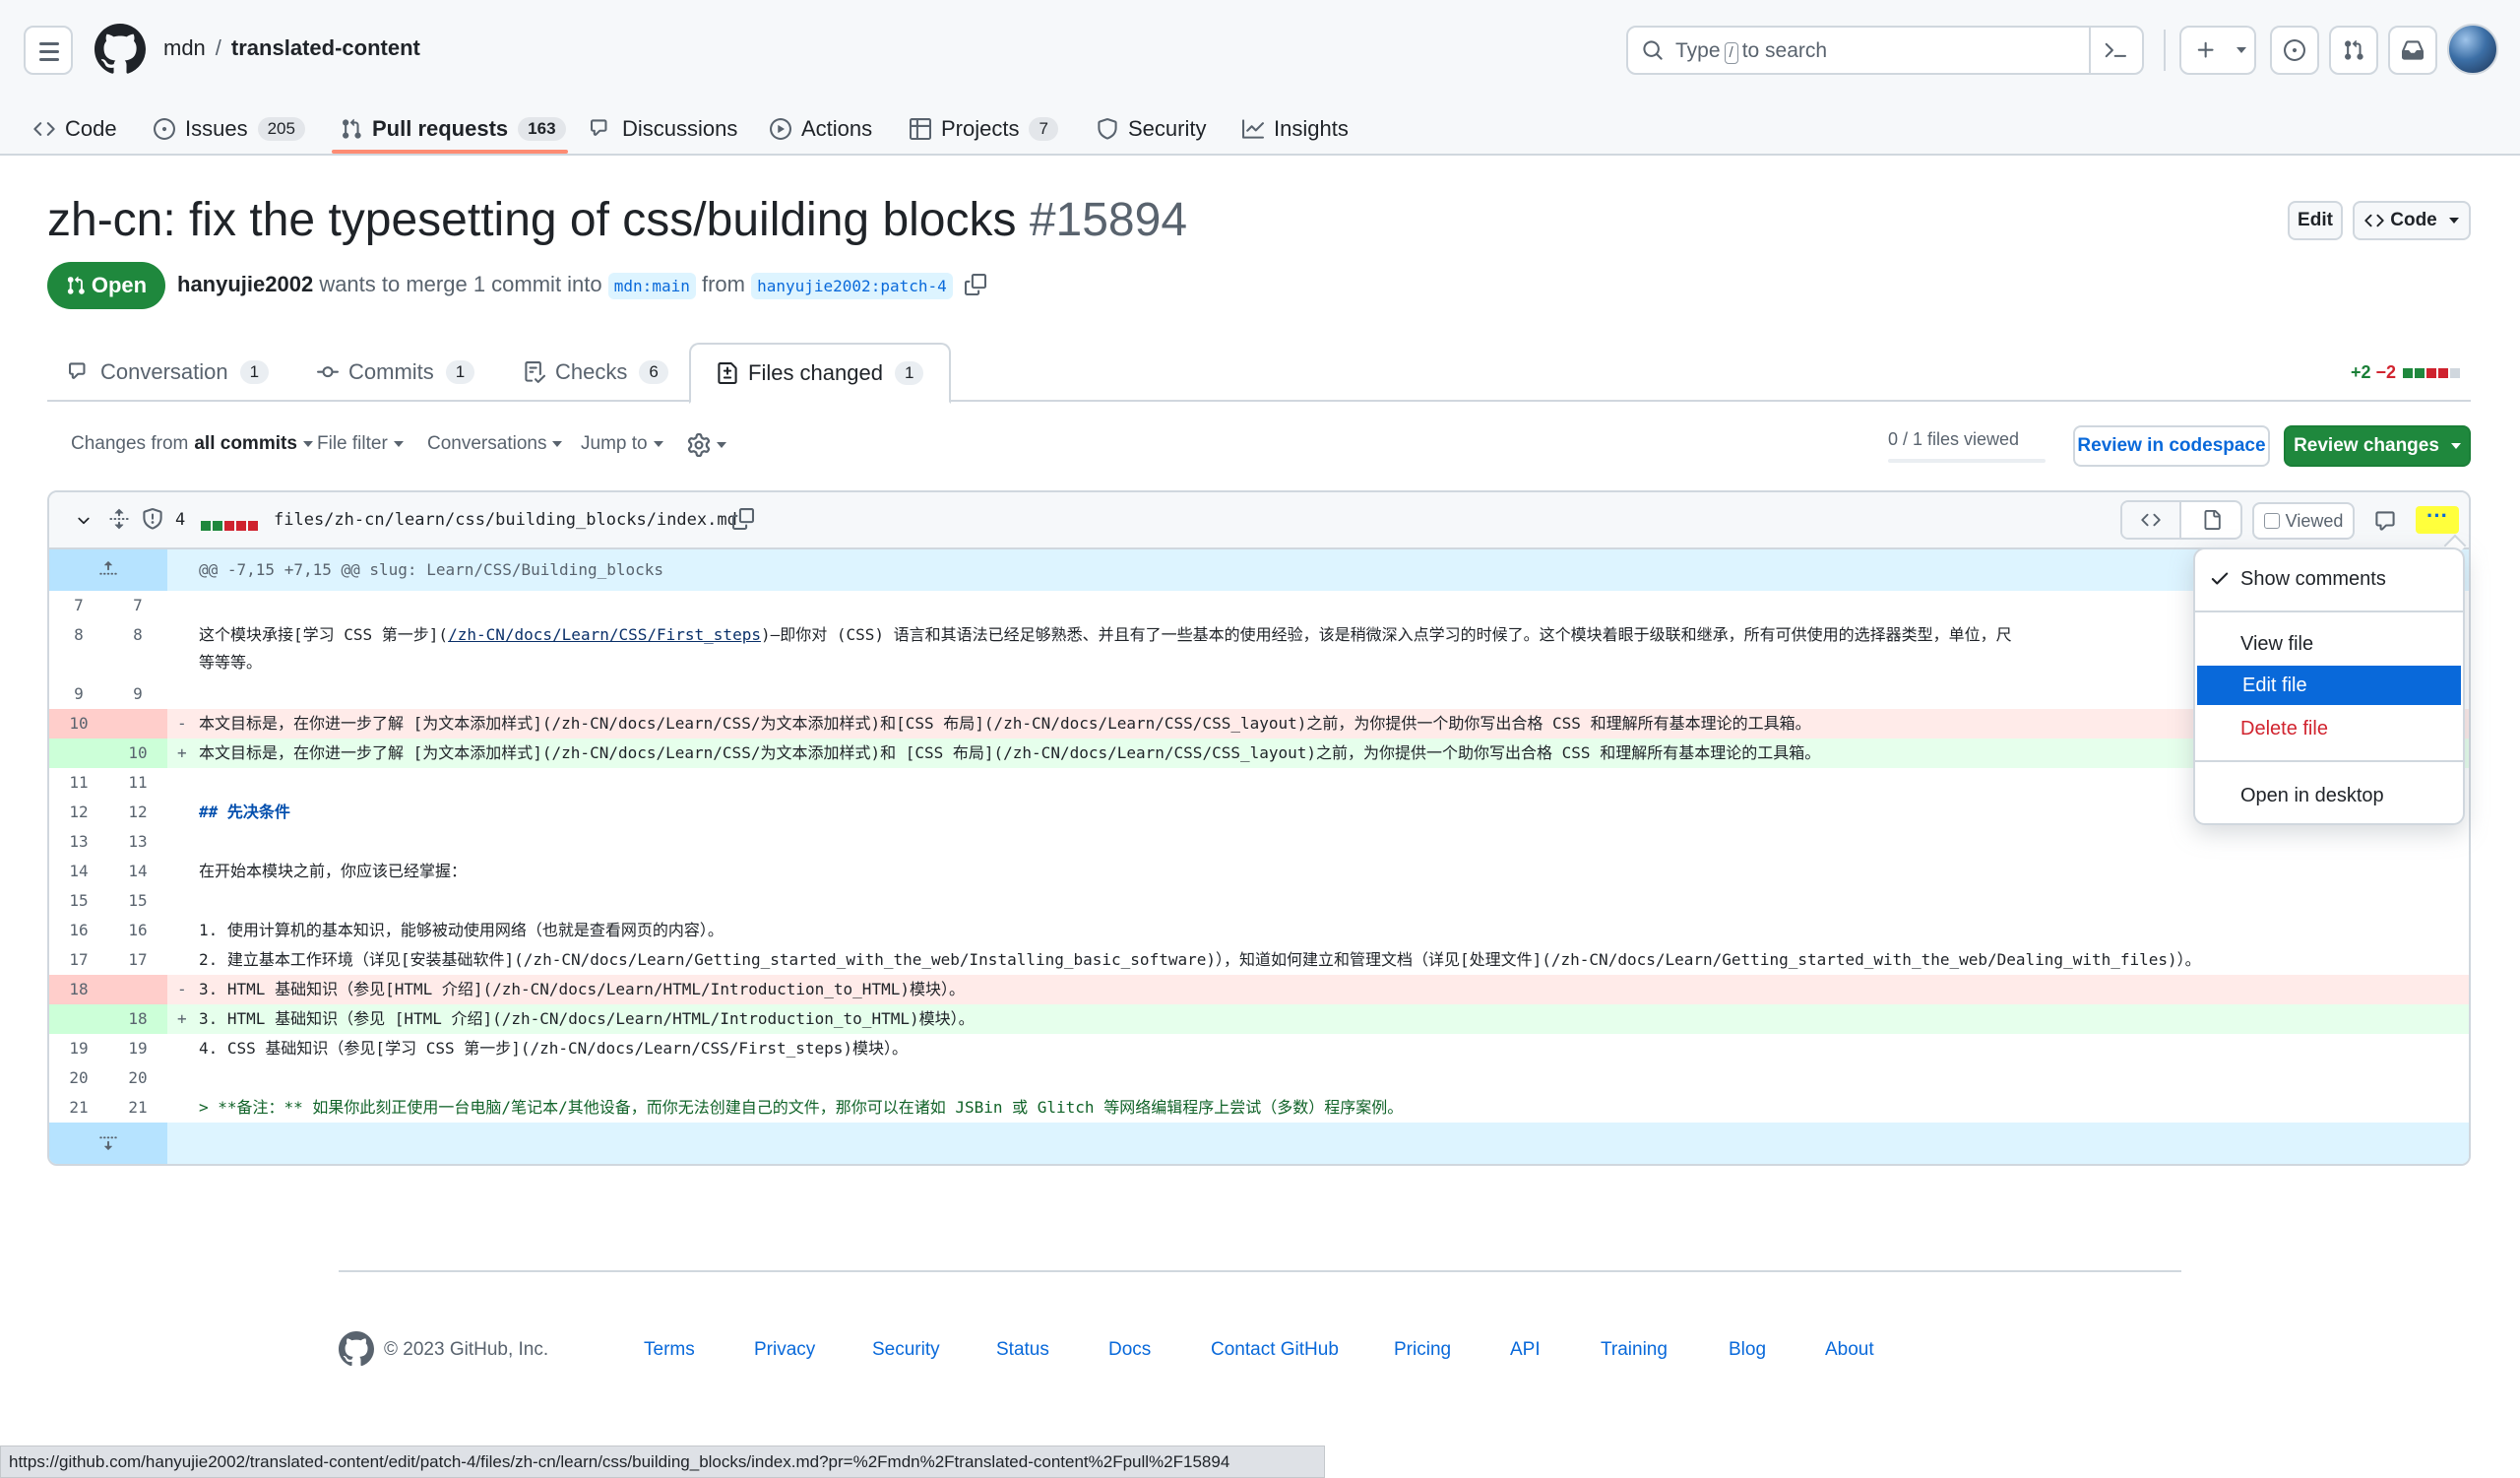 The image size is (2520, 1478). Describe the element at coordinates (1747, 1350) in the screenshot. I see `footer-link-blog: Blog` at that location.